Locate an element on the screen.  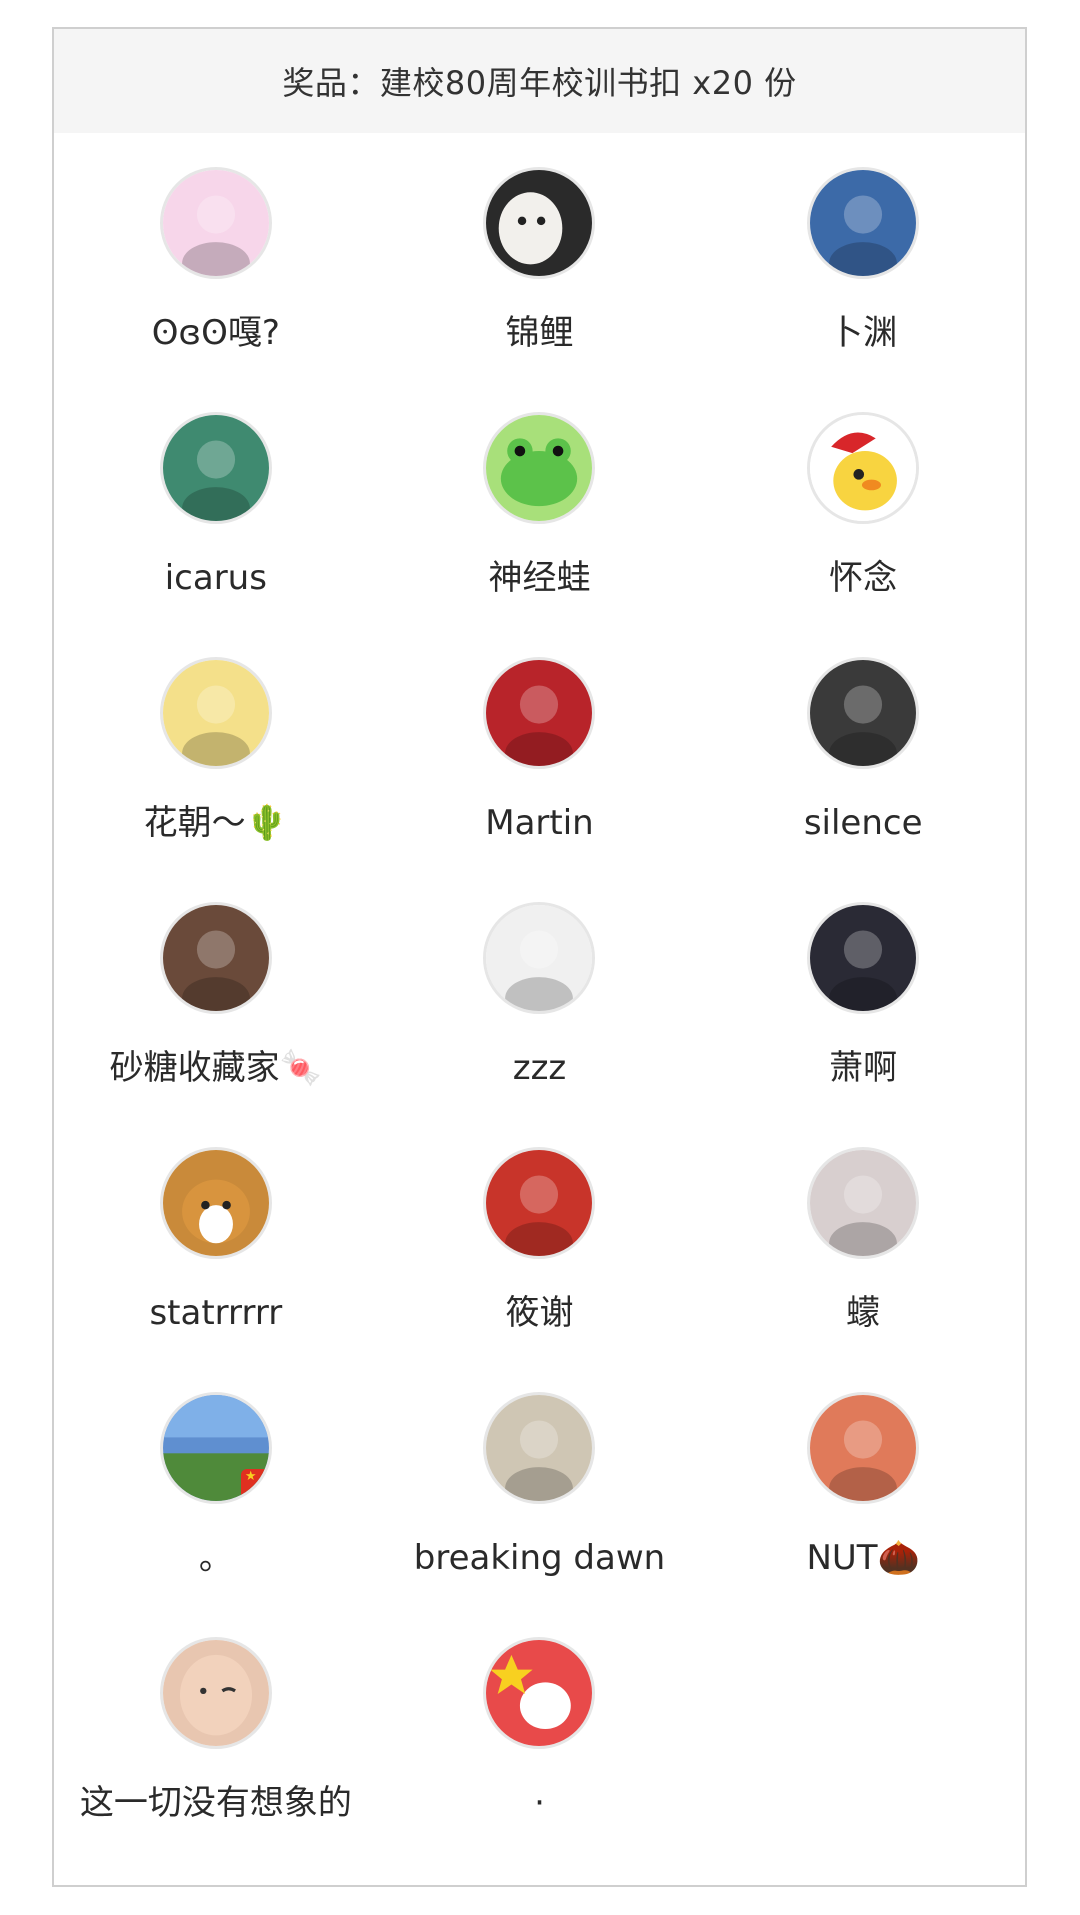
cartoon-girl-avatar is located at coordinates (215, 713).